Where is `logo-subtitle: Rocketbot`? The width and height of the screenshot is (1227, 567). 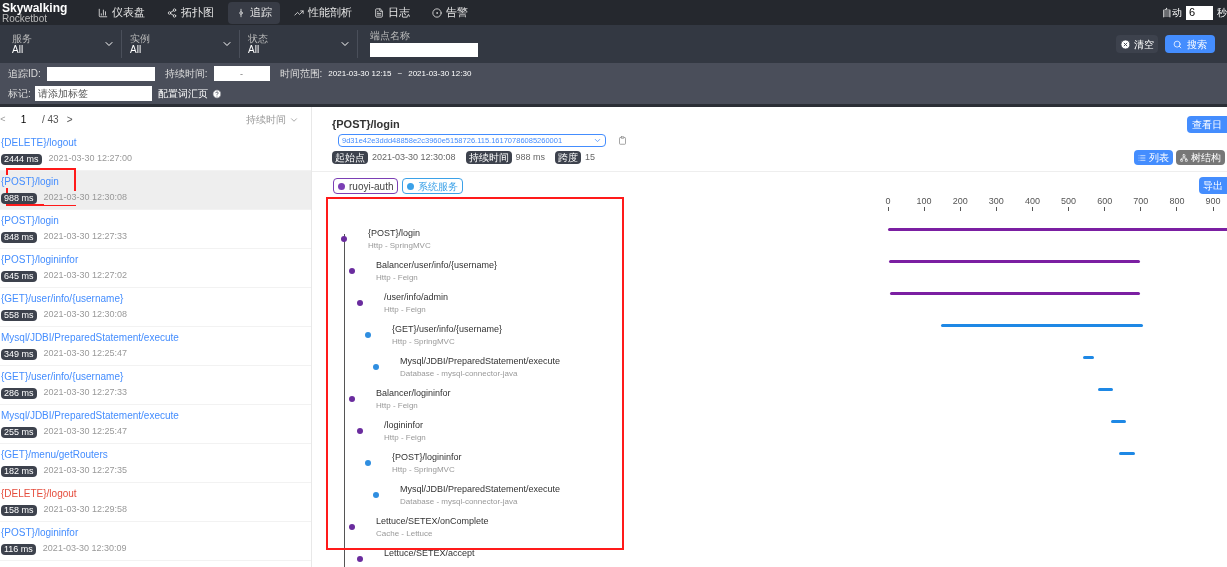 logo-subtitle: Rocketbot is located at coordinates (25, 18).